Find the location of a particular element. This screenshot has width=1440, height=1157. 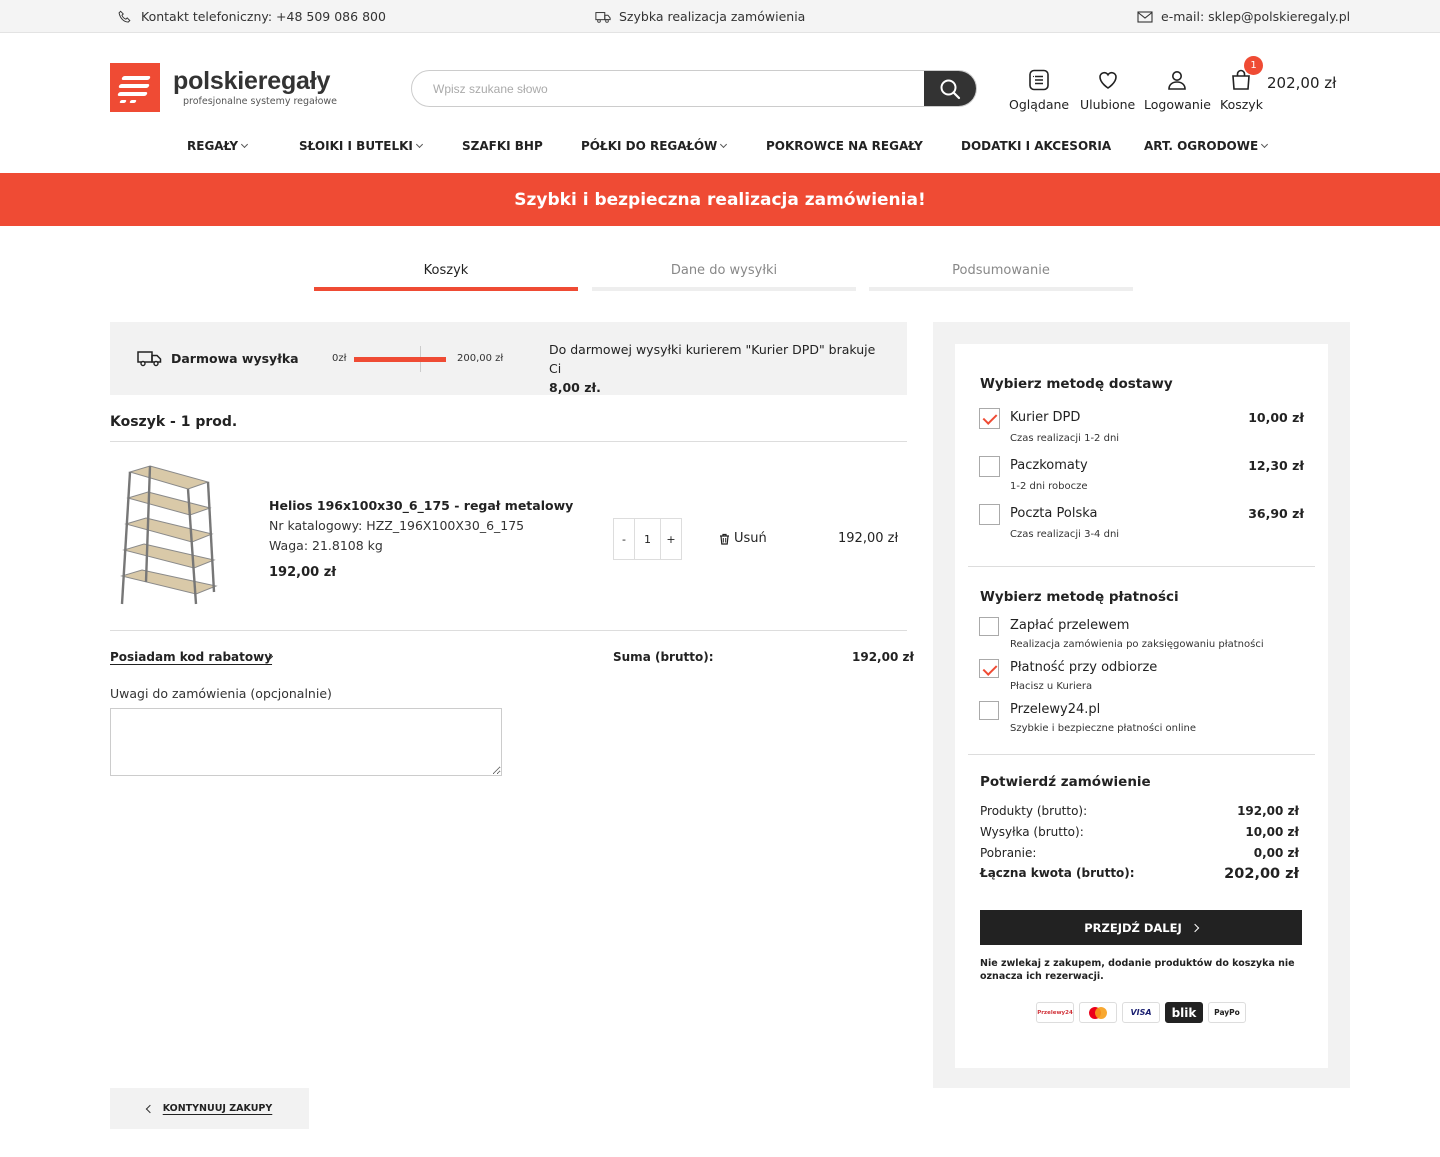

nav-item-pokrowce: POKROWCE NA REGAŁY is located at coordinates (844, 146).